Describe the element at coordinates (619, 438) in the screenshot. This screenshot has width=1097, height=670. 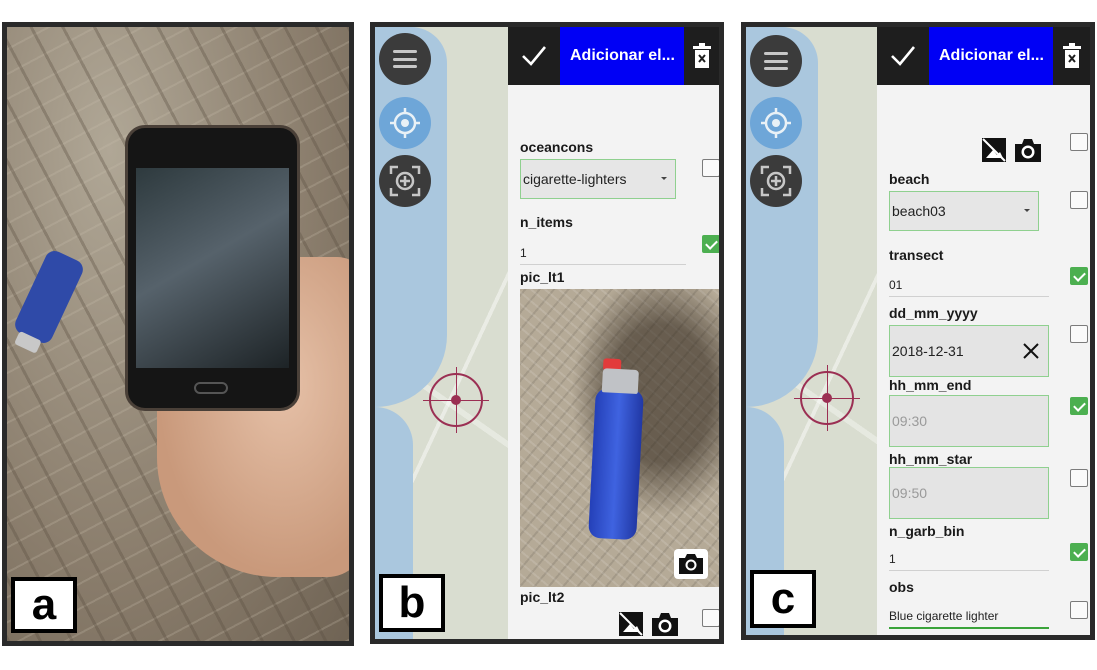
I see `pic-lt1-preview` at that location.